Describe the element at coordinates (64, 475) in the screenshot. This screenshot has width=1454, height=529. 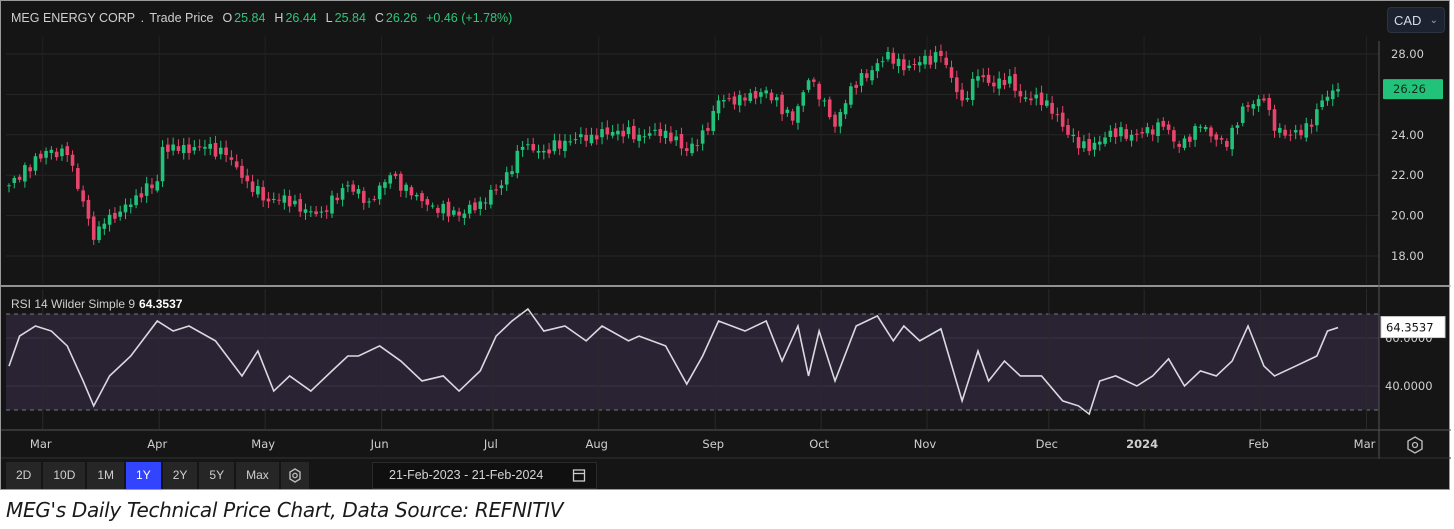
I see `range-10d-button: 10D` at that location.